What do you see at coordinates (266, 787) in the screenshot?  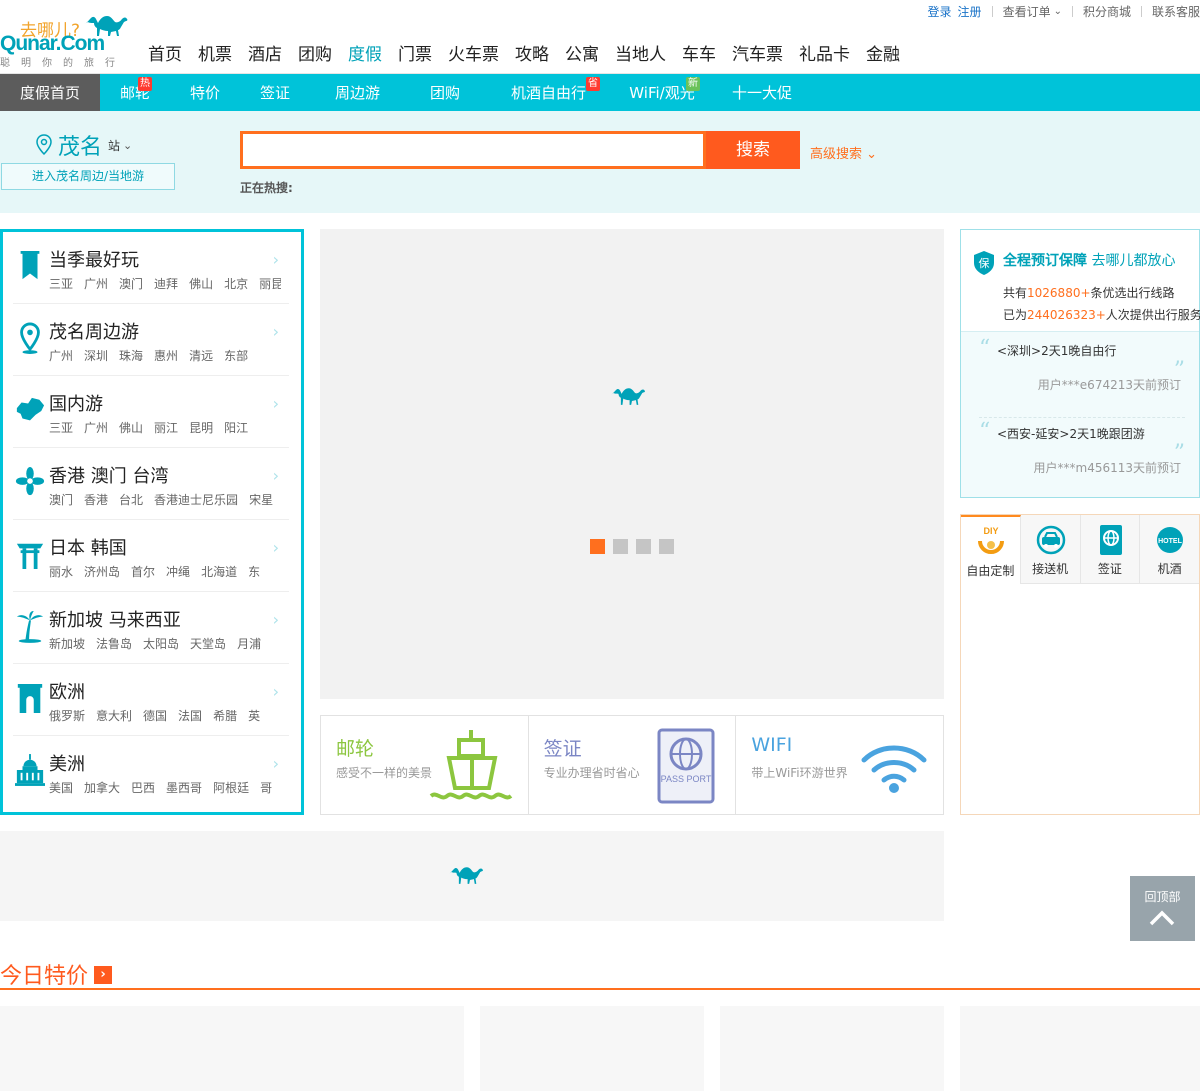 I see `destination-link: 哥` at bounding box center [266, 787].